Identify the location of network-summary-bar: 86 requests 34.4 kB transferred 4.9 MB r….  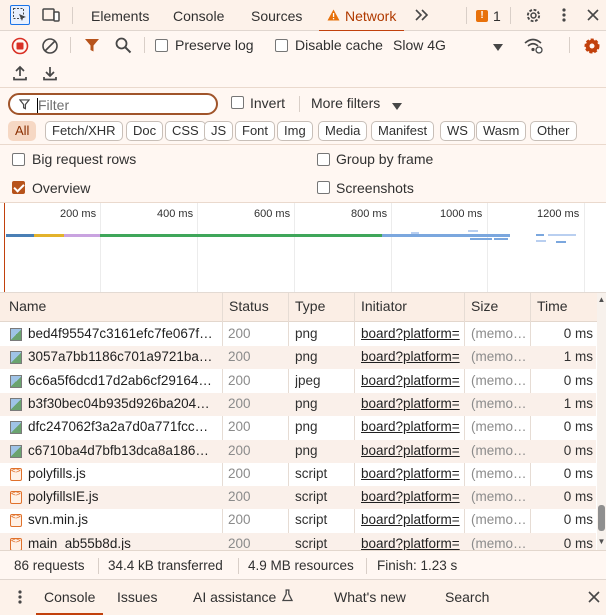
(303, 564).